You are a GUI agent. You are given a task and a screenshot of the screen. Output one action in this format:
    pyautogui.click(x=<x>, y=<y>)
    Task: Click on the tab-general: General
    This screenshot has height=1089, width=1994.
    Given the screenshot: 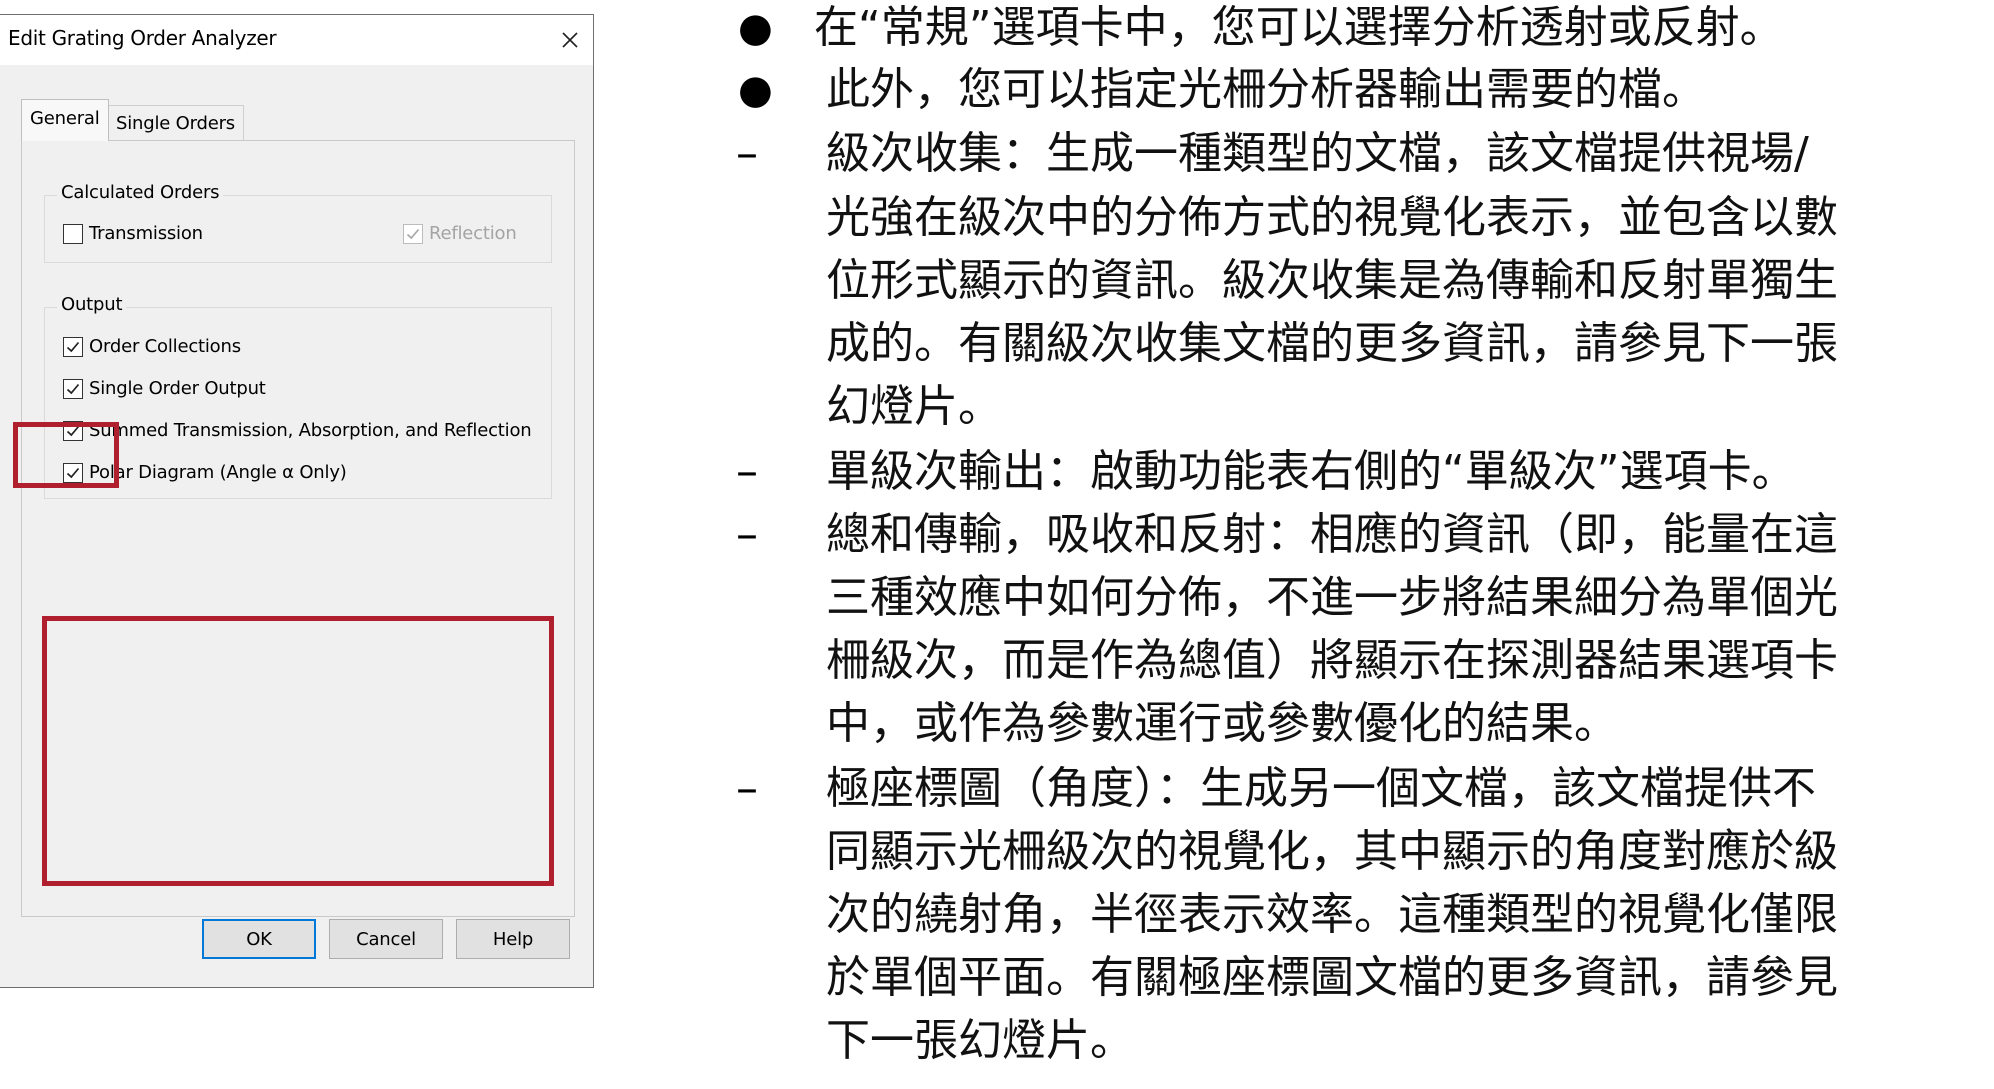 What is the action you would take?
    pyautogui.click(x=65, y=120)
    